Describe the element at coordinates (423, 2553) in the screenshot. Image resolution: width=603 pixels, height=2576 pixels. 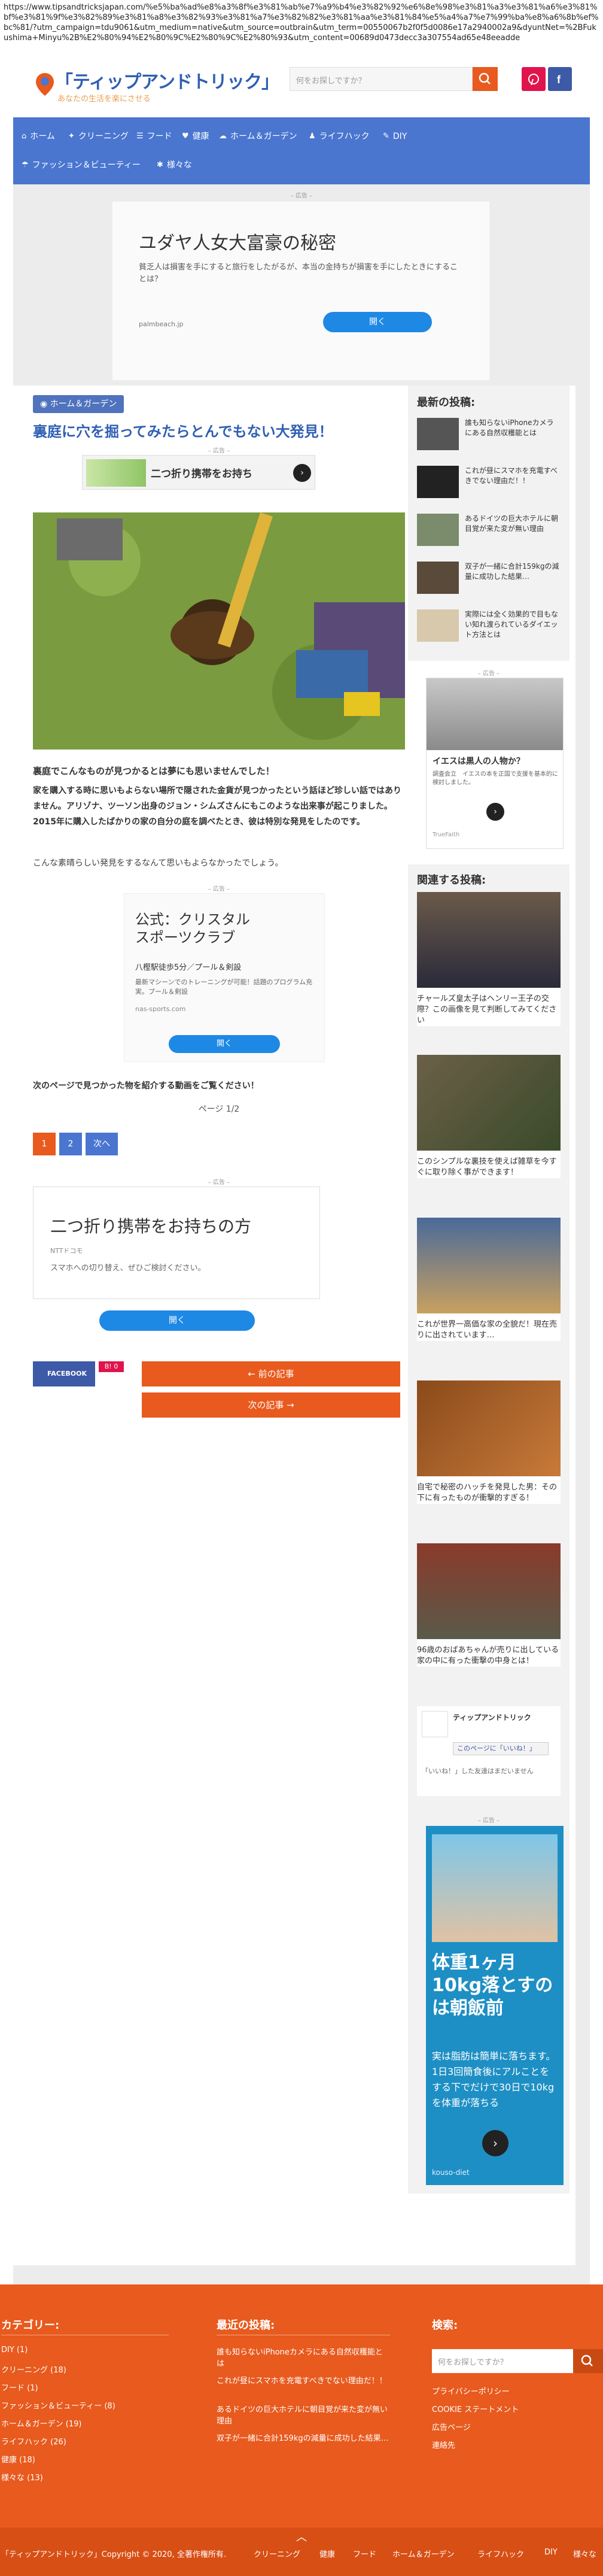
I see `footer-nav-link: ホーム＆ガーデン` at that location.